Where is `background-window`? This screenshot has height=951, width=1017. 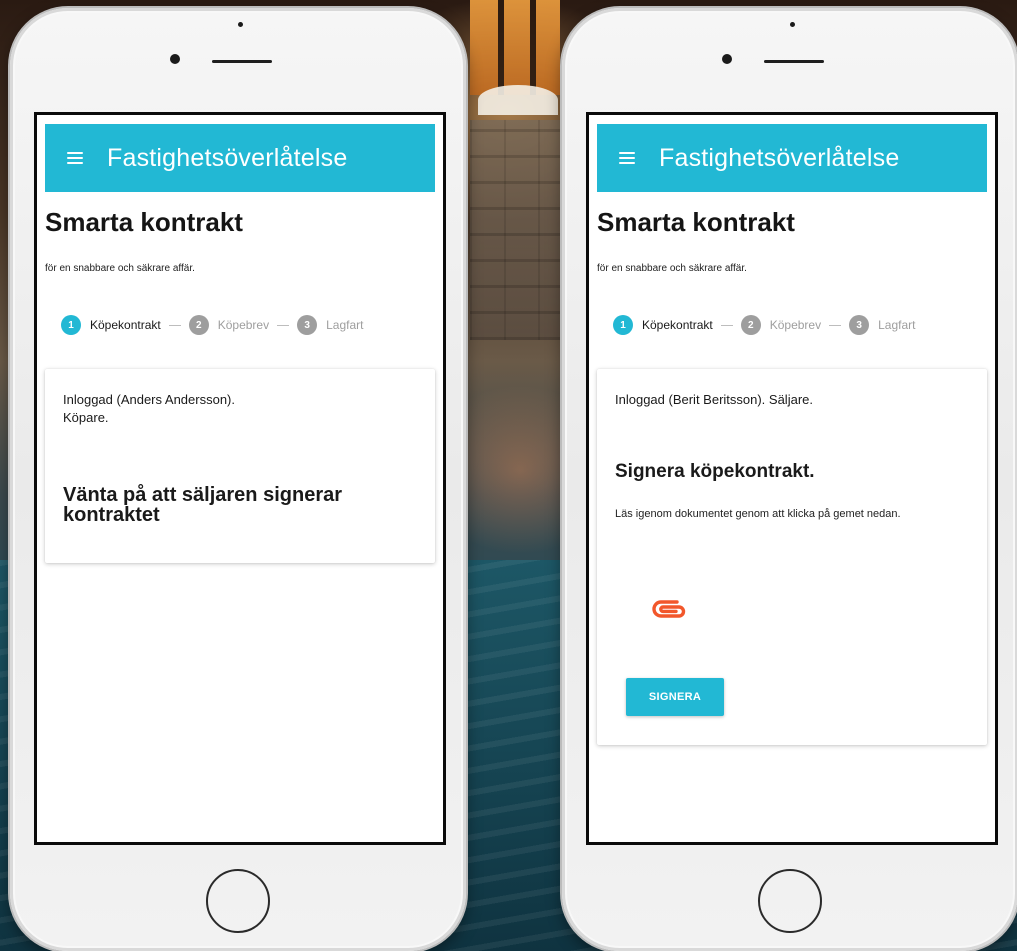
background-window is located at coordinates (515, 47).